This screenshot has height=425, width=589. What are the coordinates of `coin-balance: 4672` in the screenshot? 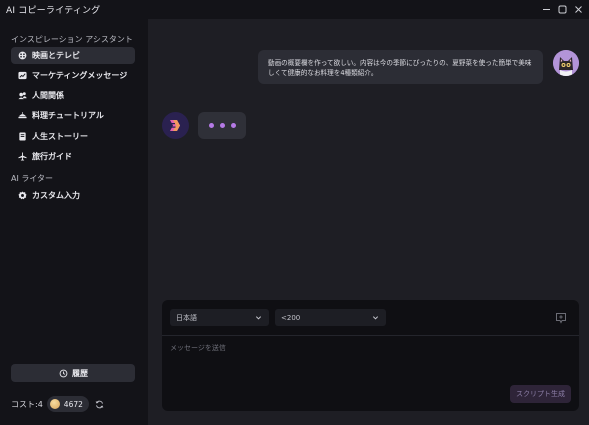 It's located at (67, 404).